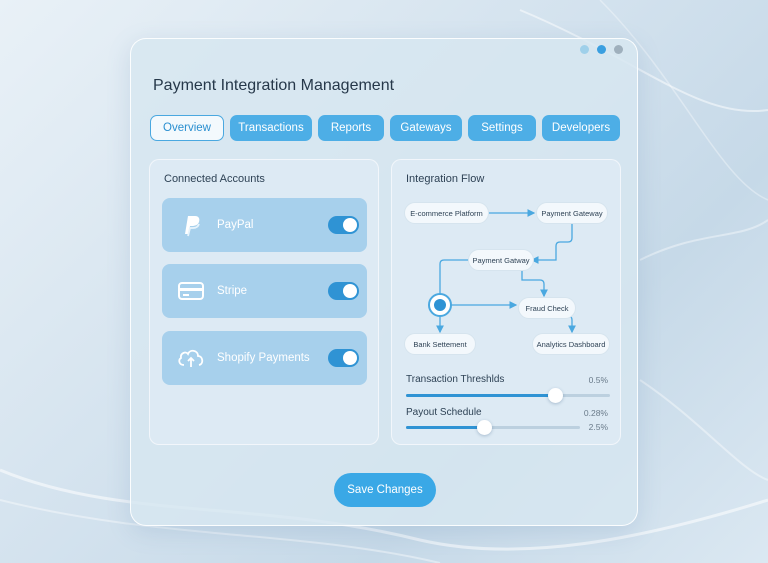 This screenshot has width=768, height=563. Describe the element at coordinates (351, 128) in the screenshot. I see `tab-reports: Reports` at that location.